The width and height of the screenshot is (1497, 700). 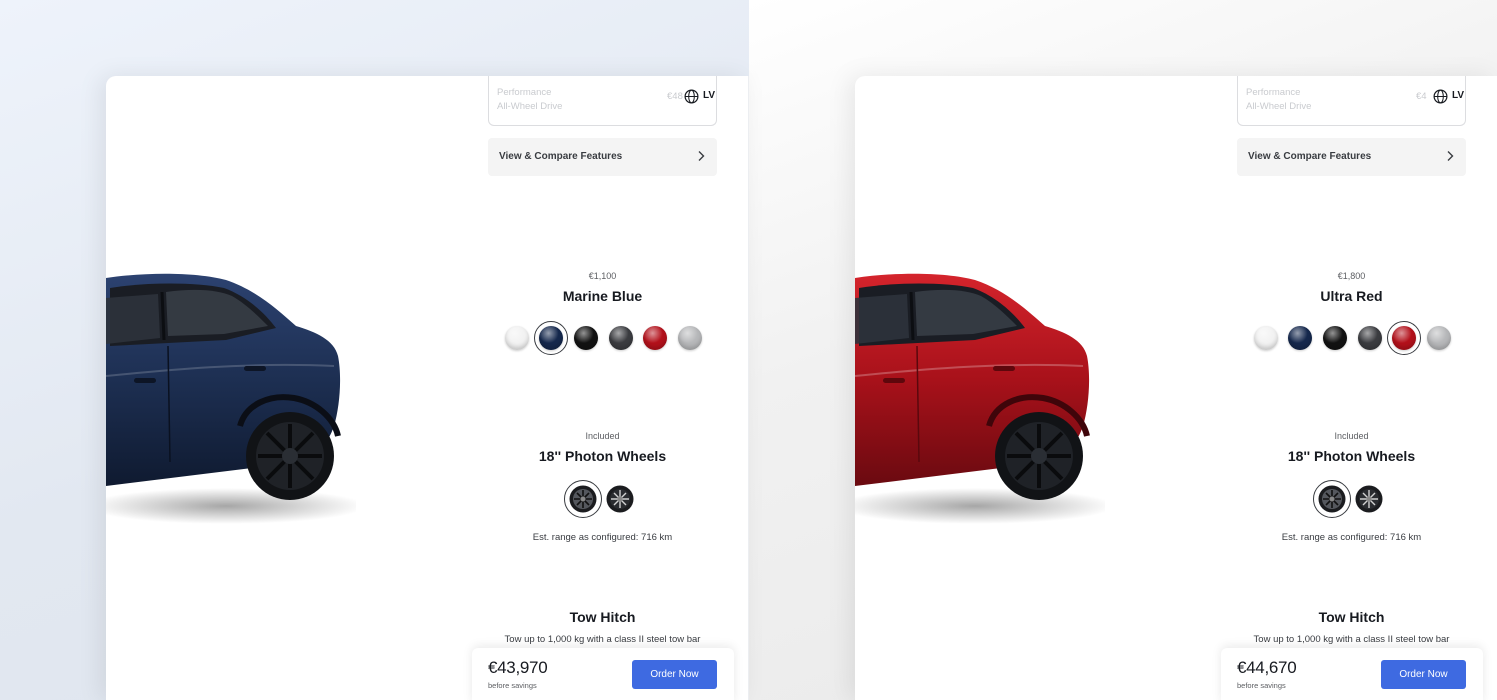 What do you see at coordinates (602, 101) in the screenshot?
I see `trim-option-card: Performance All-Wheel Drive €48` at bounding box center [602, 101].